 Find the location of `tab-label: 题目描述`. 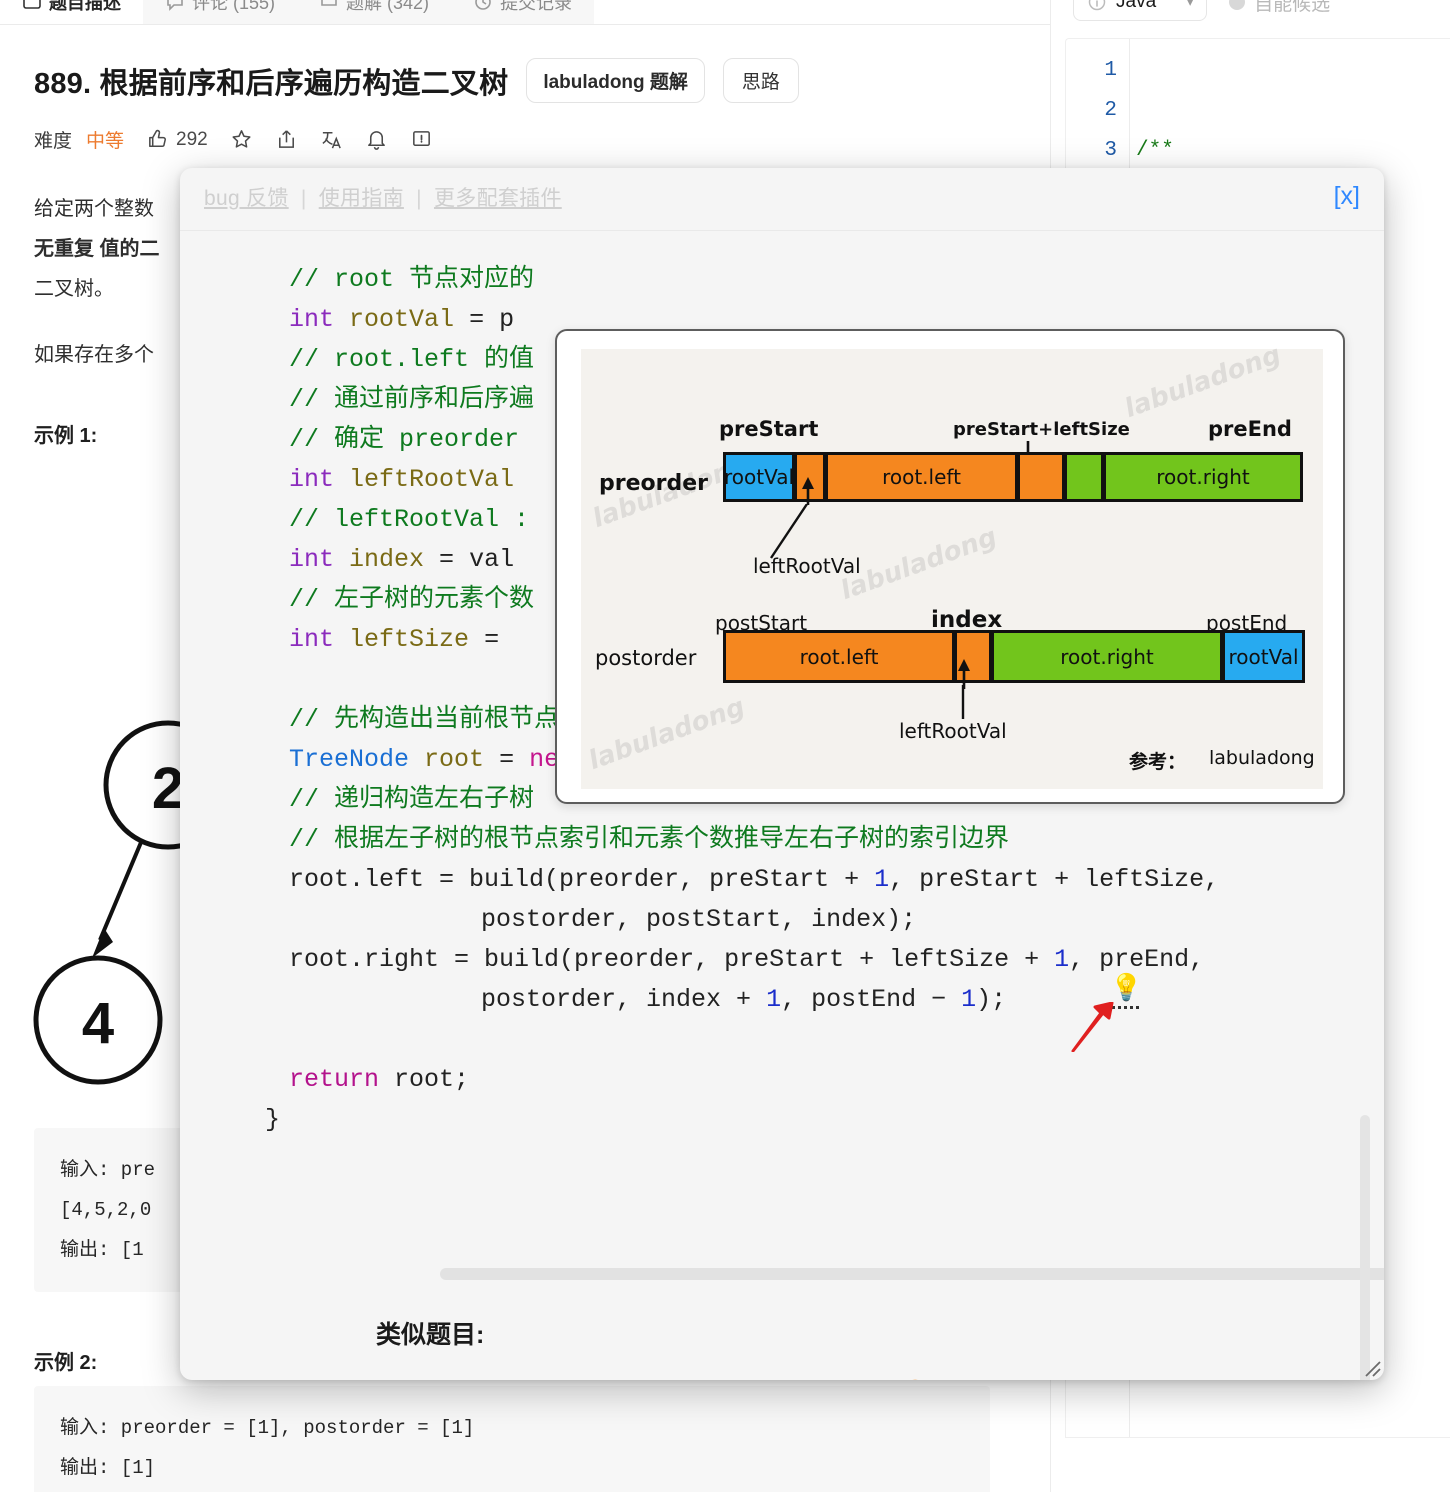

tab-label: 题目描述 is located at coordinates (85, 6).